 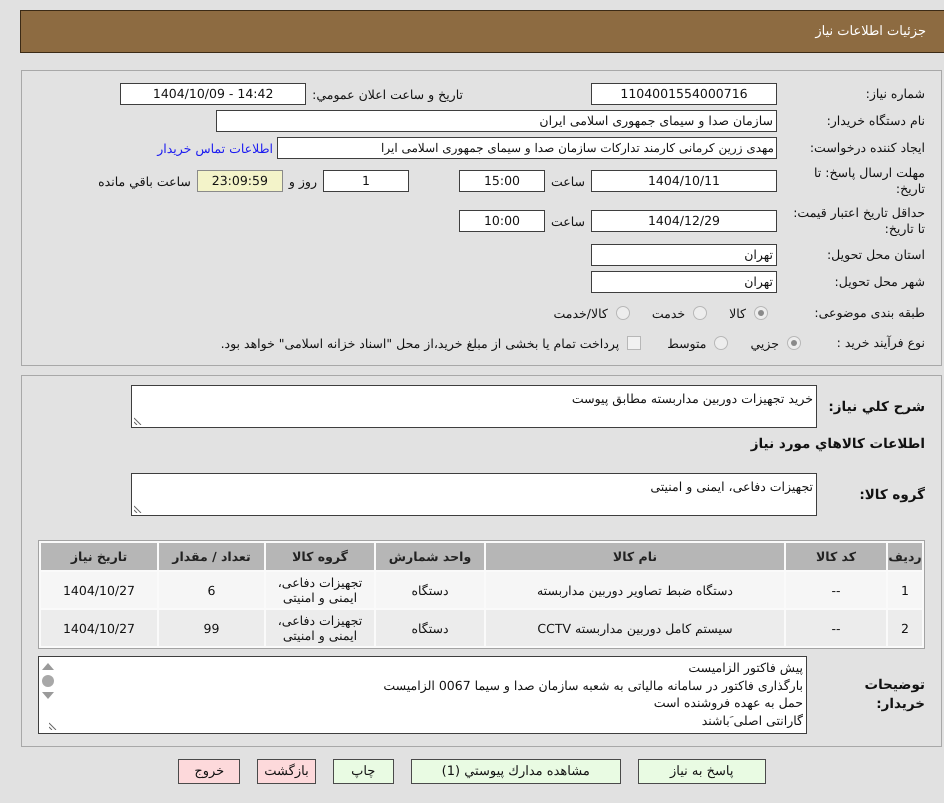 What do you see at coordinates (635, 628) in the screenshot?
I see `table-cell: سیستم کامل دوربین مداربسته CCTV` at bounding box center [635, 628].